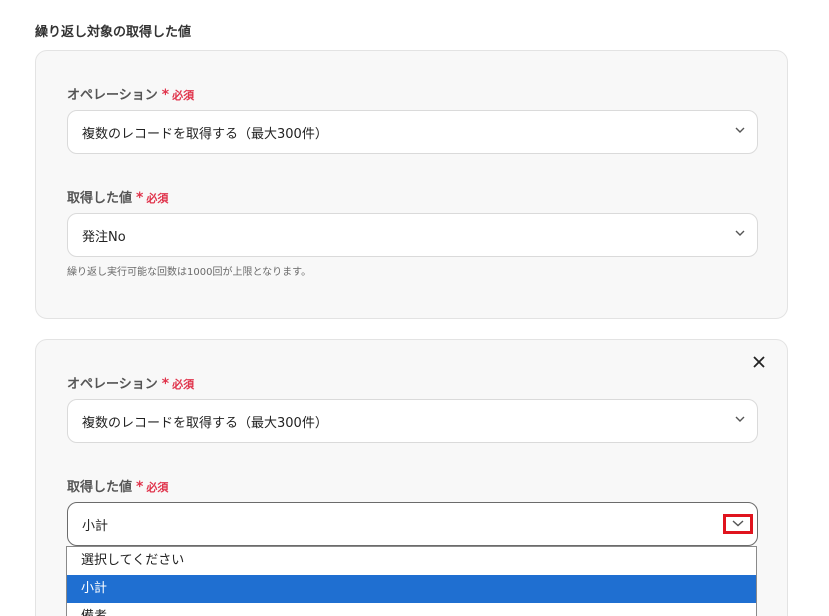 The image size is (829, 616). I want to click on value-select-value: 小計, so click(95, 526).